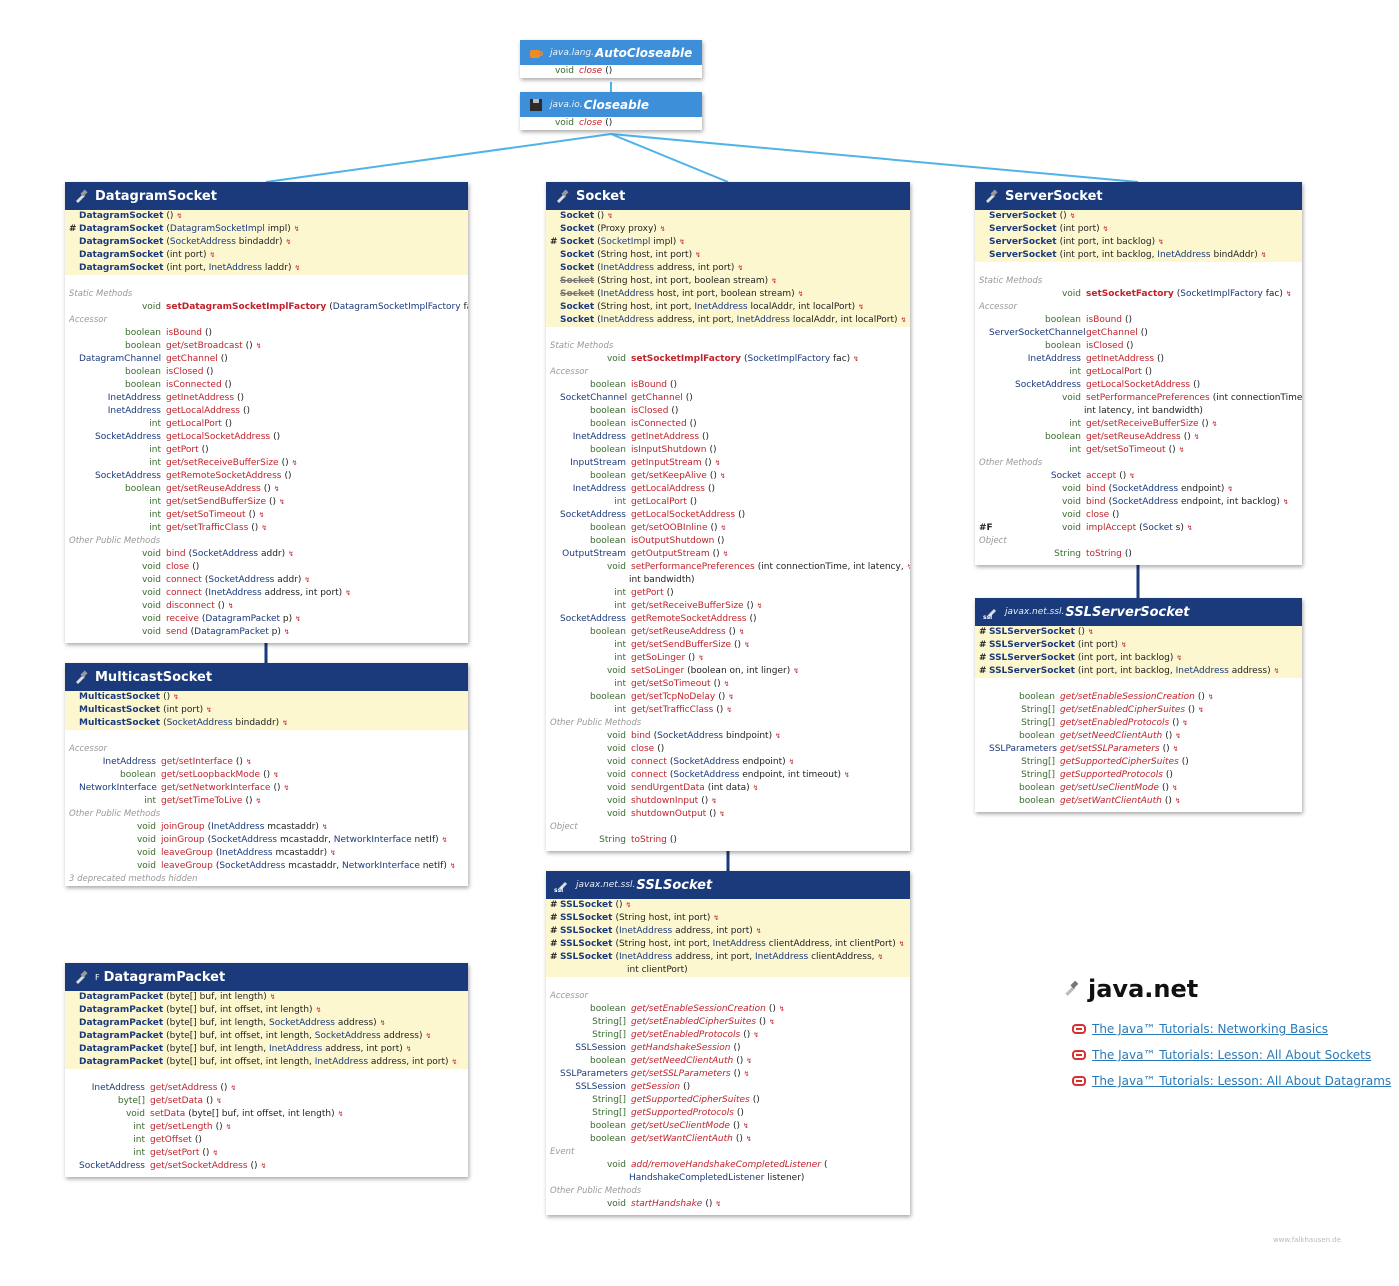  I want to click on member-row: int getOffset(), so click(167, 1140).